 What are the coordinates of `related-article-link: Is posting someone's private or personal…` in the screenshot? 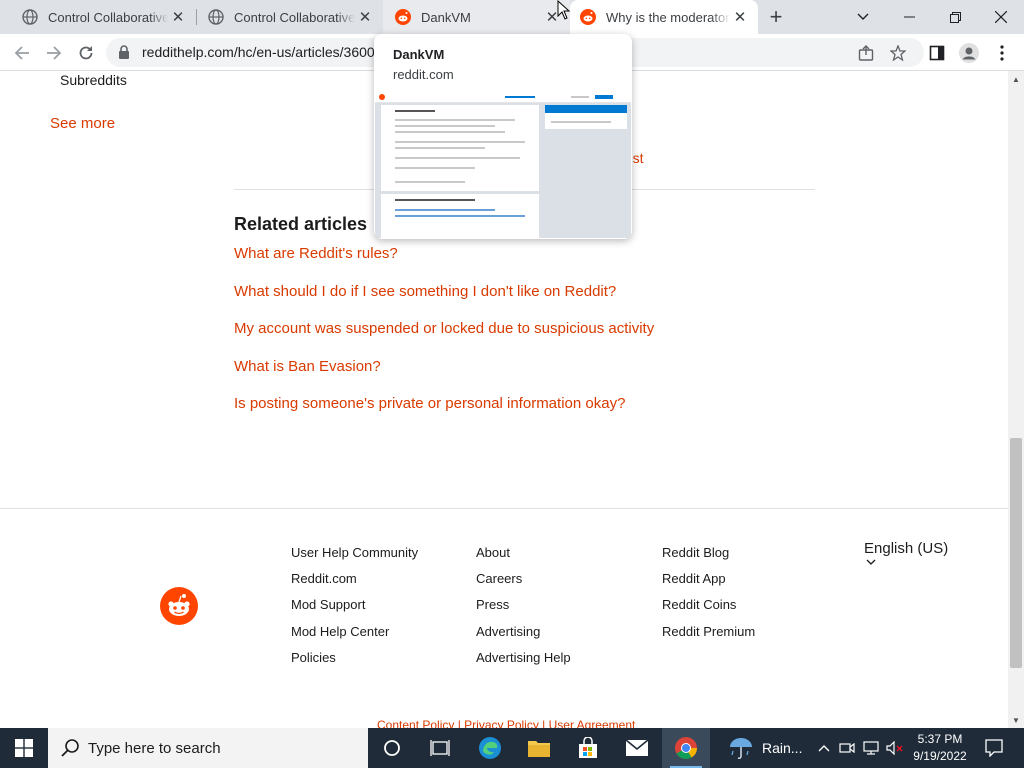 It's located at (444, 414).